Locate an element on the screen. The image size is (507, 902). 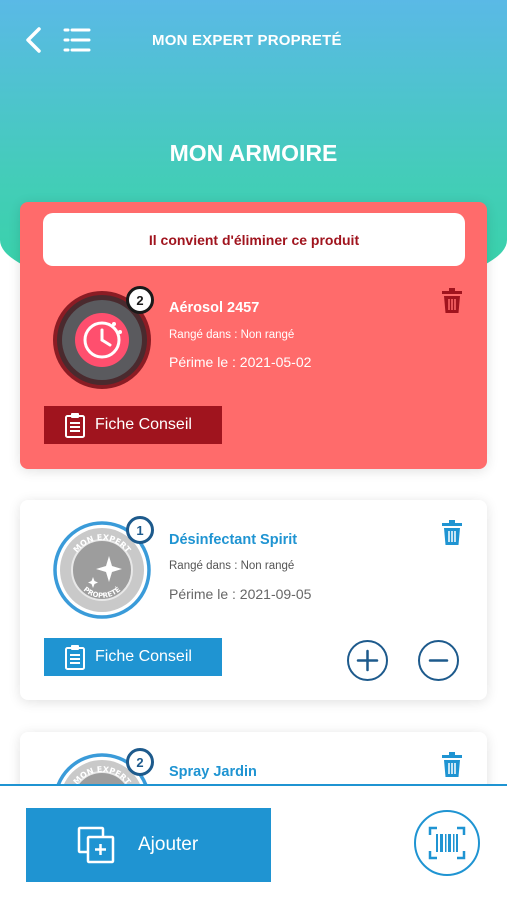
plus-icon is located at coordinates (367, 660).